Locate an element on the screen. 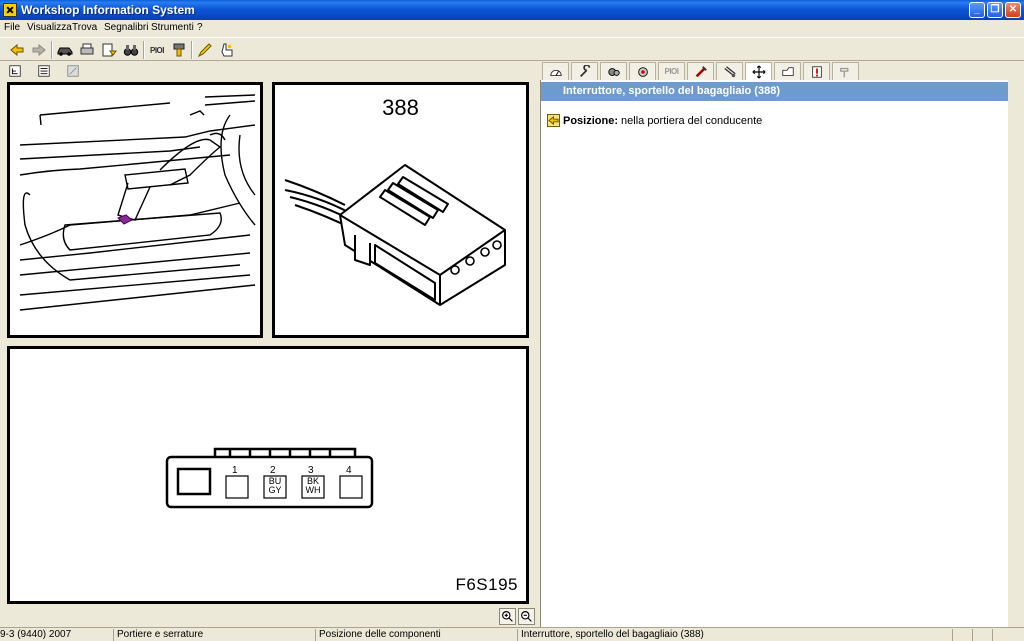 This screenshot has width=1024, height=641. export-button is located at coordinates (109, 50).